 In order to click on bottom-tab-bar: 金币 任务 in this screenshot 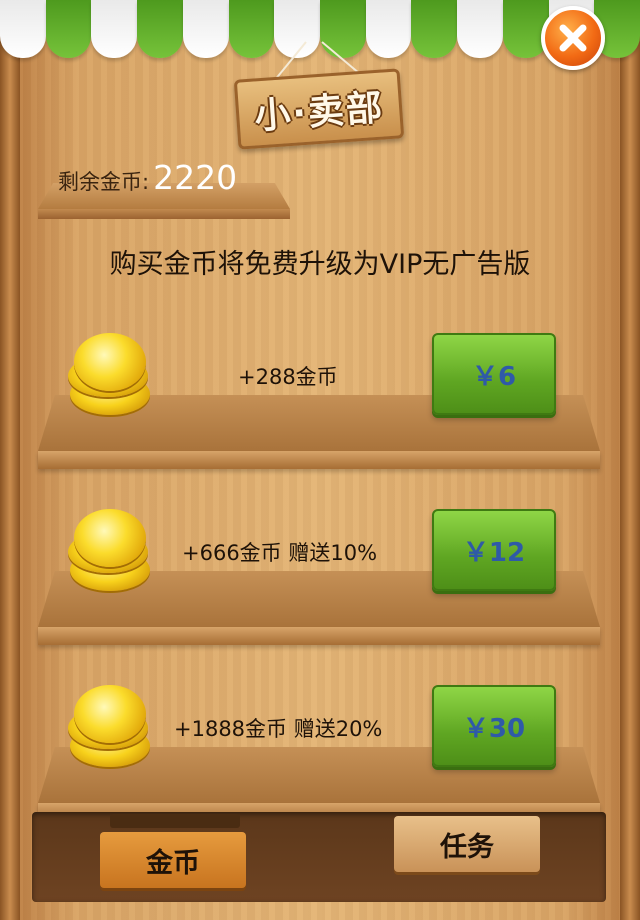, I will do `click(319, 857)`.